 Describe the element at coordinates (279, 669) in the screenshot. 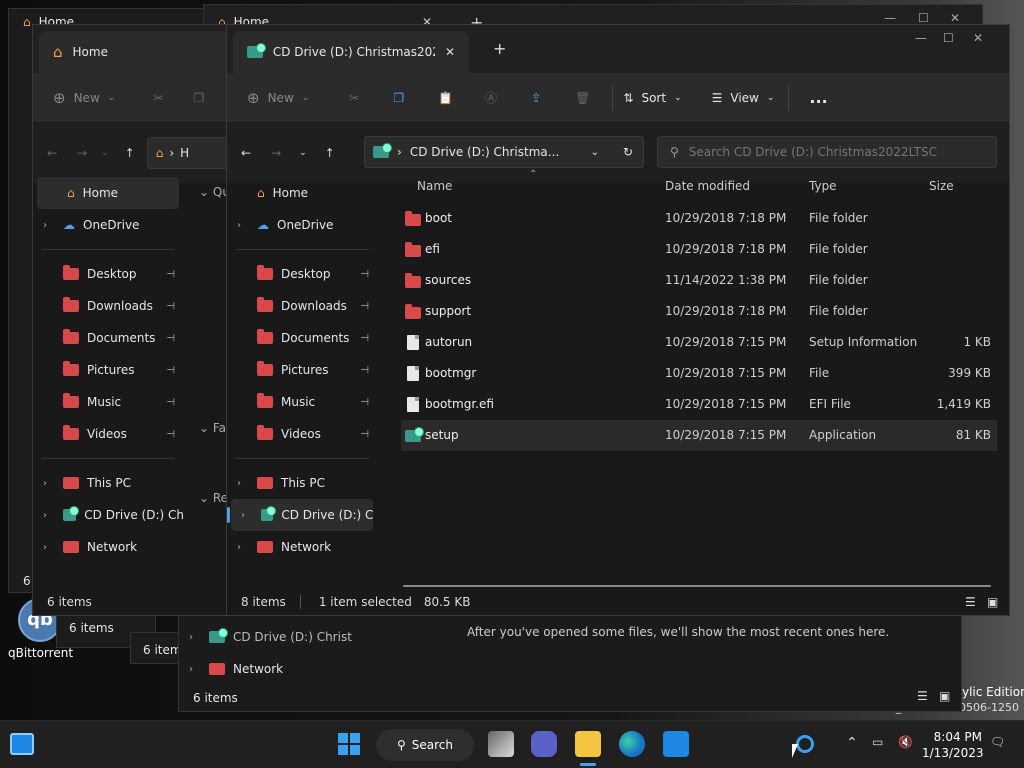

I see `bg-nav-network: › Network` at that location.